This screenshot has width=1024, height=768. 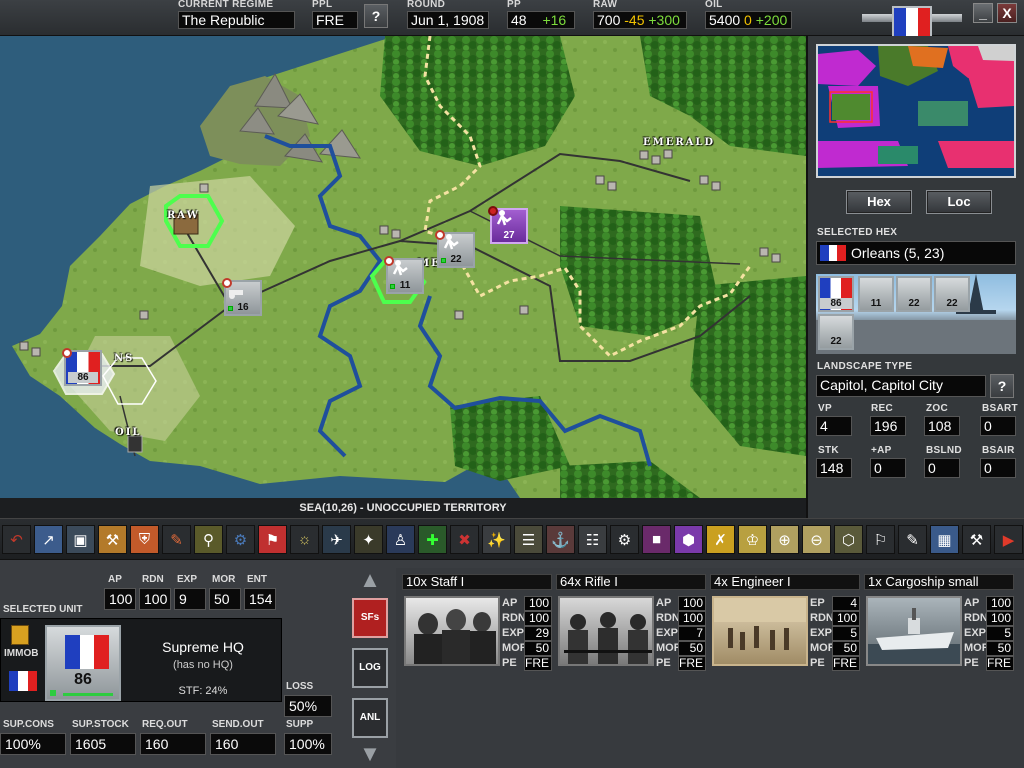 What do you see at coordinates (165, 724) in the screenshot?
I see `req-out-label: REQ.OUT` at bounding box center [165, 724].